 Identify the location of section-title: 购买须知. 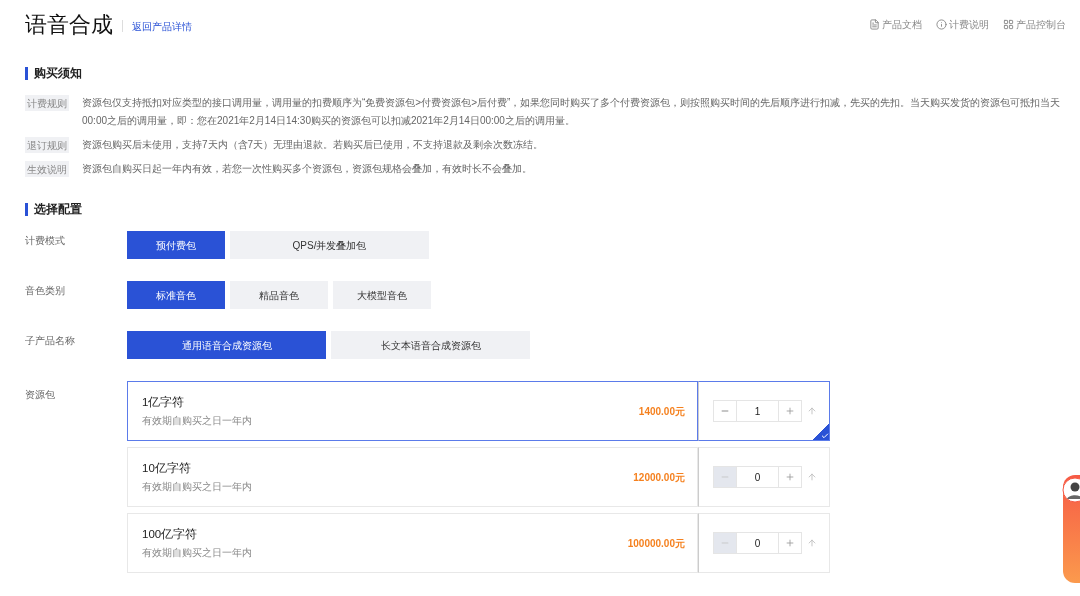
(58, 73).